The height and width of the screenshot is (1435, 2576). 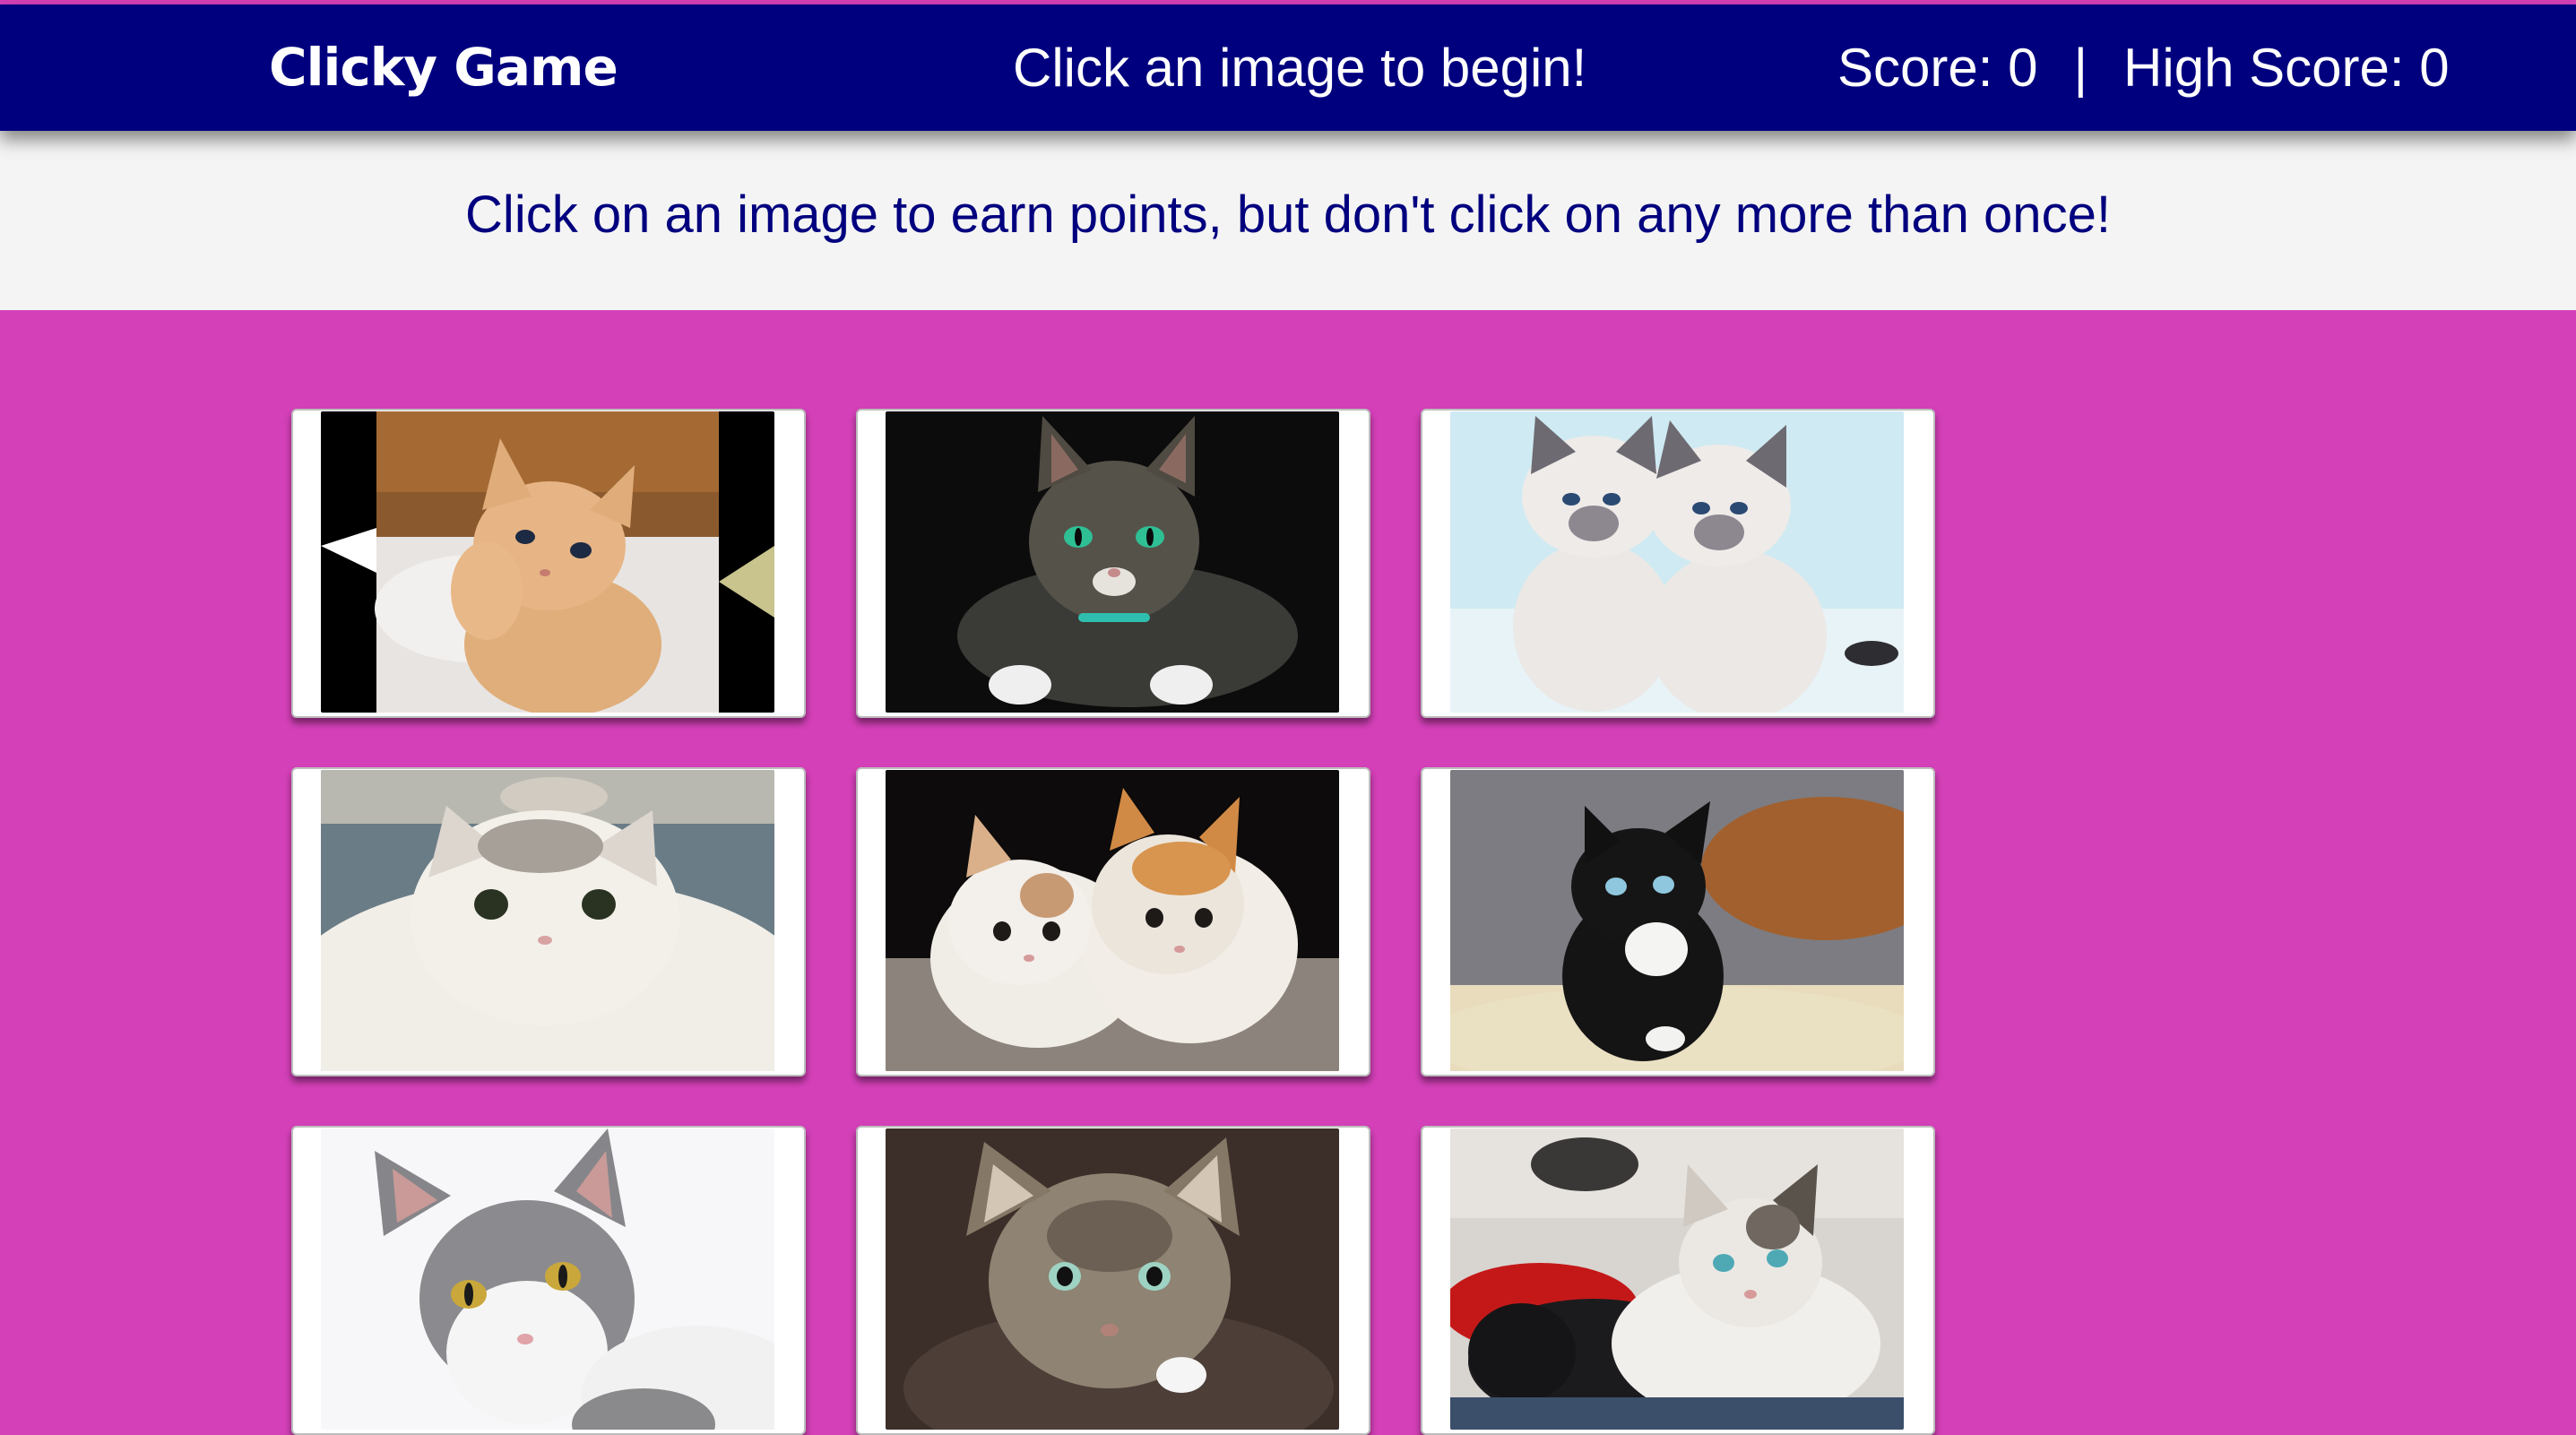 I want to click on cat-image-fluffy-white, so click(x=547, y=920).